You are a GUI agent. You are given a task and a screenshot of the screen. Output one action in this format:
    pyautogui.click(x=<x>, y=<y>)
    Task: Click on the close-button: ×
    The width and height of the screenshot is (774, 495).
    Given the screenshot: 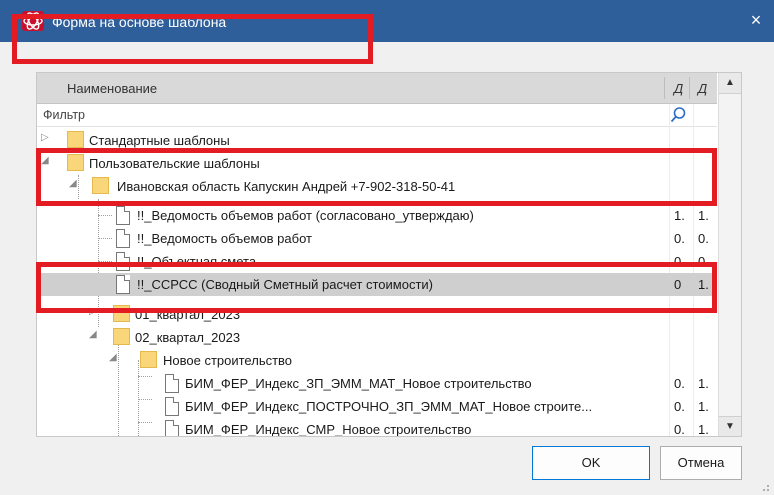 What is the action you would take?
    pyautogui.click(x=756, y=20)
    